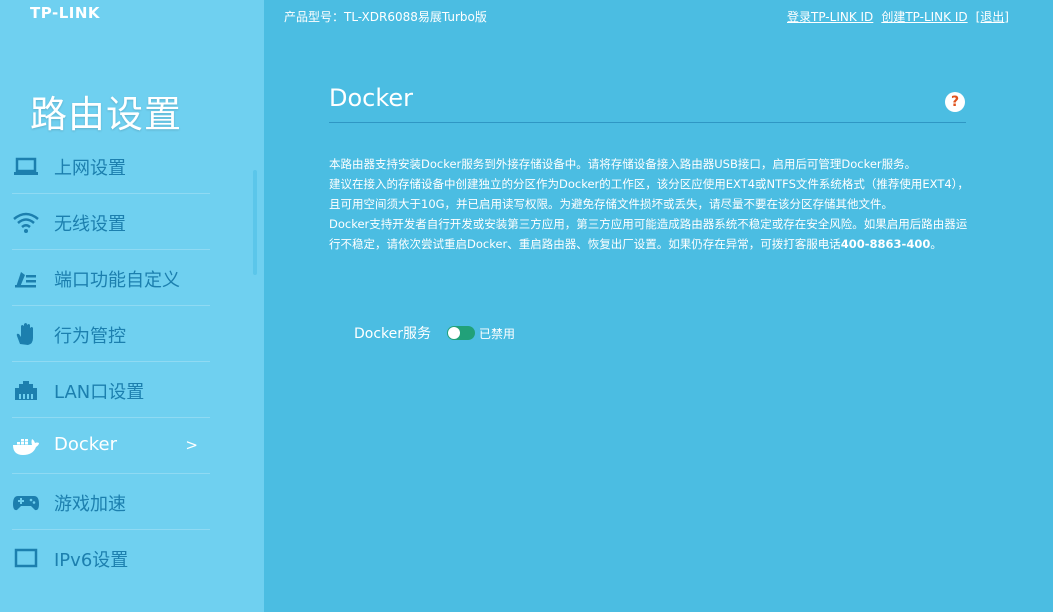  Describe the element at coordinates (26, 334) in the screenshot. I see `hand-icon` at that location.